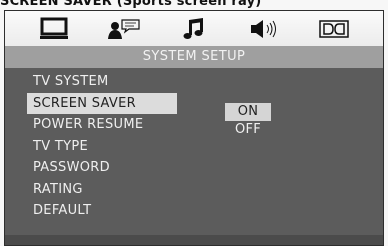  I want to click on music-note-icon, so click(194, 29).